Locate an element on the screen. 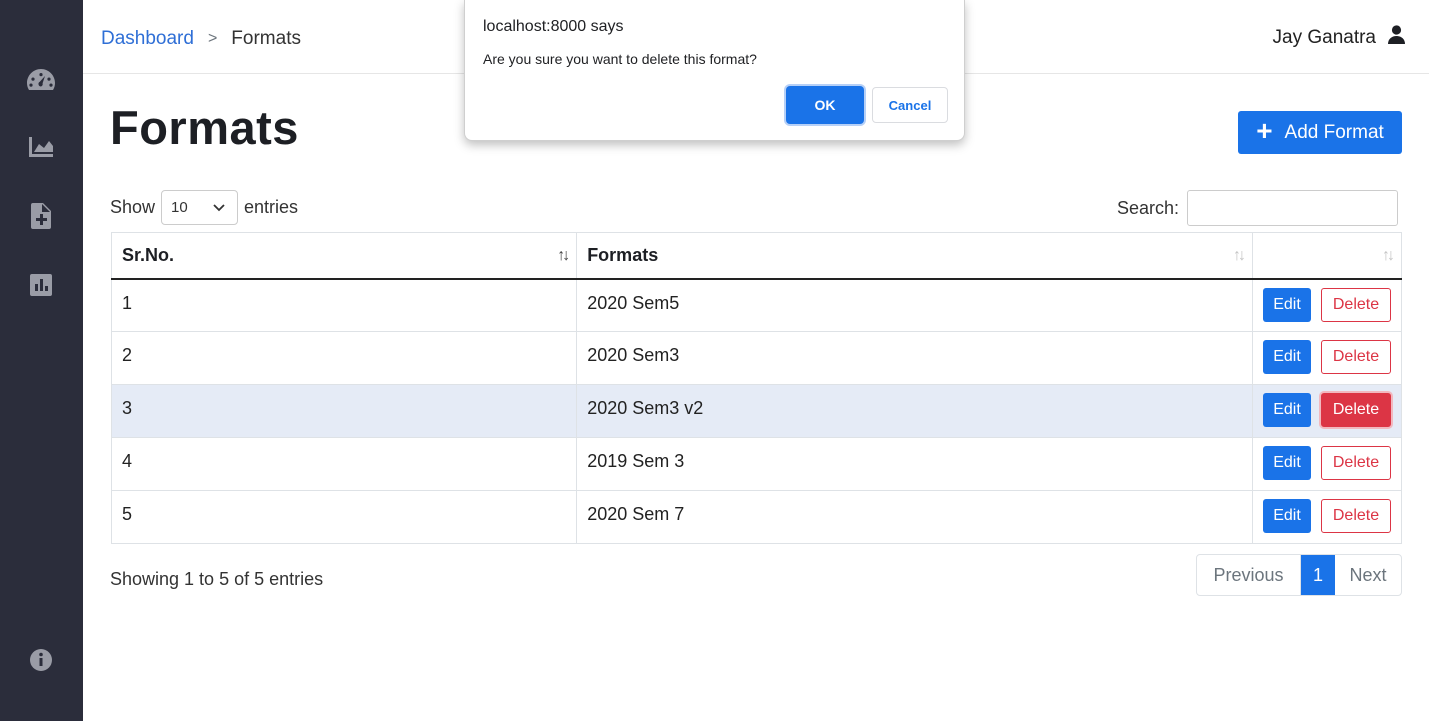 This screenshot has height=721, width=1429. speedometer-icon is located at coordinates (41, 79).